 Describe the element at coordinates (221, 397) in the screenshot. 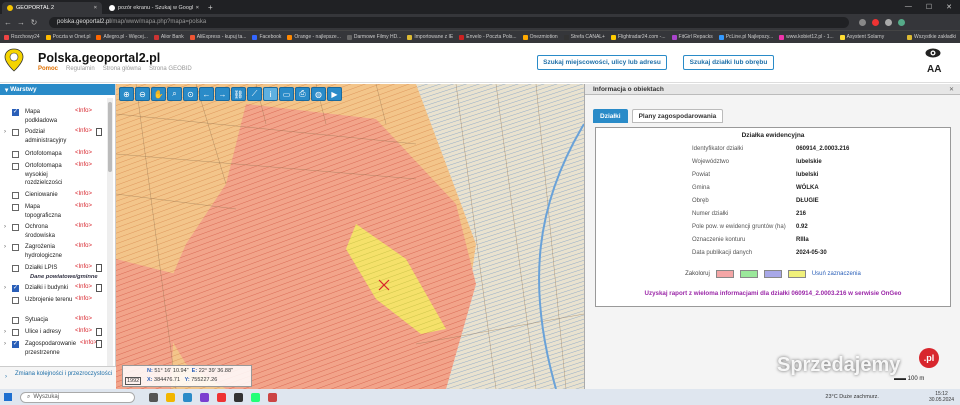

I see `chrome-icon` at that location.